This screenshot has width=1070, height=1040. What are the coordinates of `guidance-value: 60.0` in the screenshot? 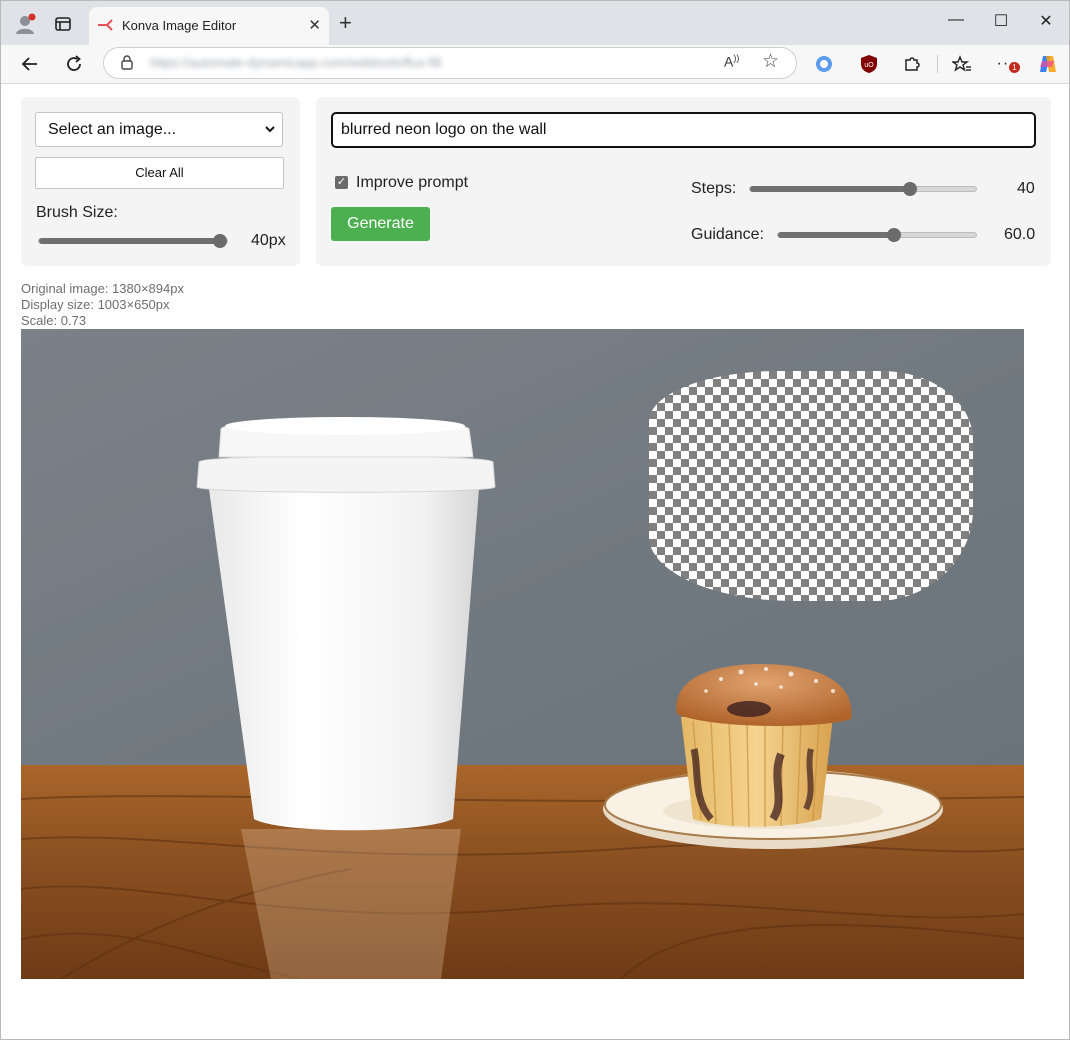 It's located at (1020, 234).